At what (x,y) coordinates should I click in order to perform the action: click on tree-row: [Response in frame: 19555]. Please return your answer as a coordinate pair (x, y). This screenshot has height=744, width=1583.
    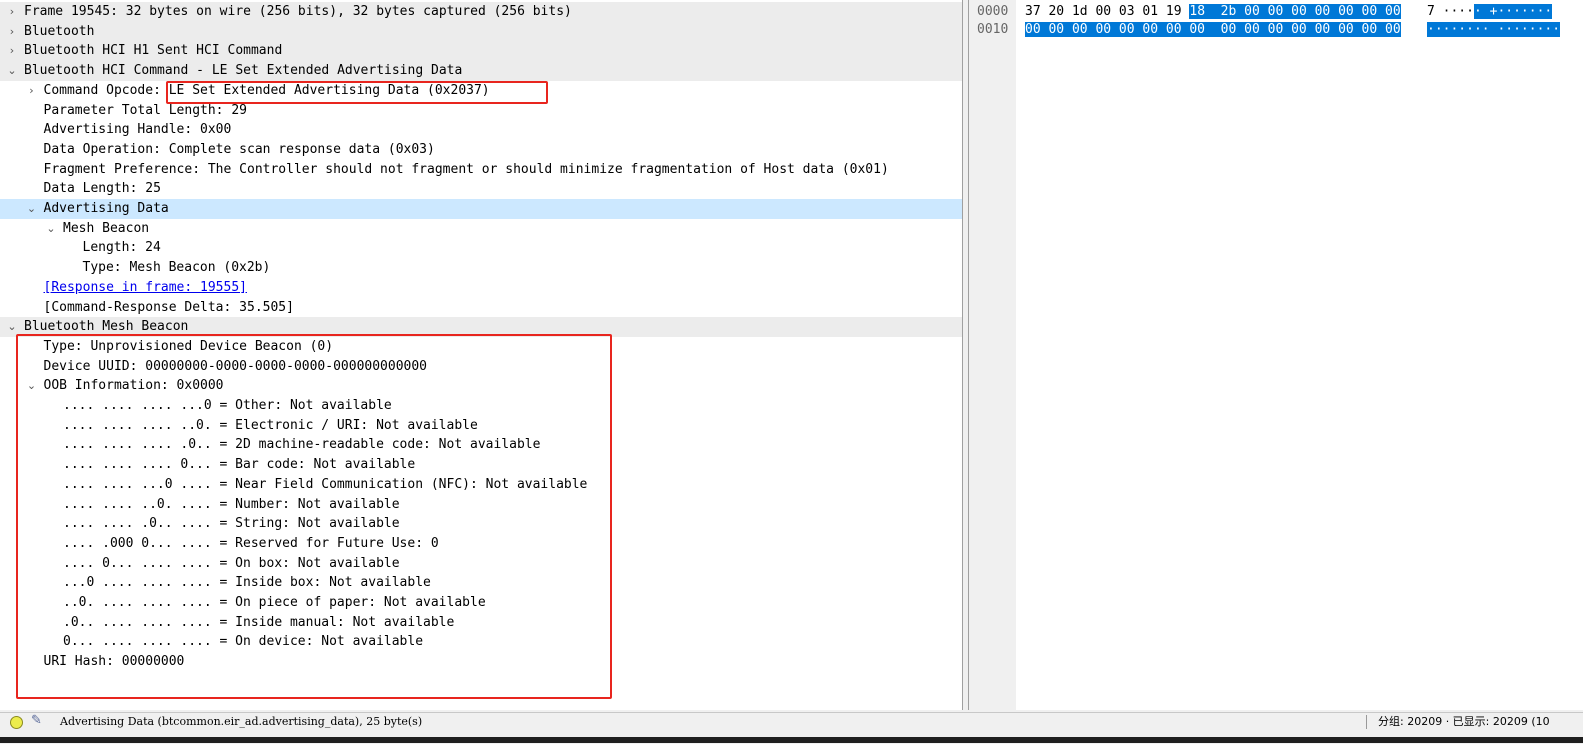
    Looking at the image, I should click on (481, 288).